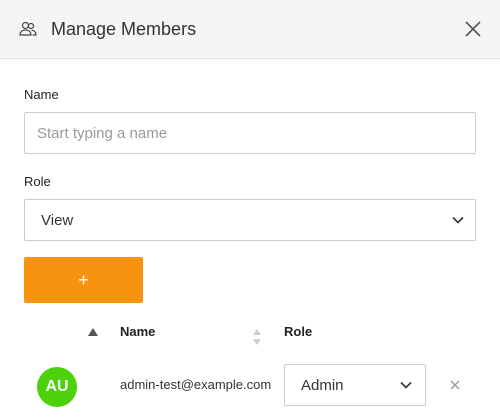  Describe the element at coordinates (124, 29) in the screenshot. I see `dialog-title: Manage Members` at that location.